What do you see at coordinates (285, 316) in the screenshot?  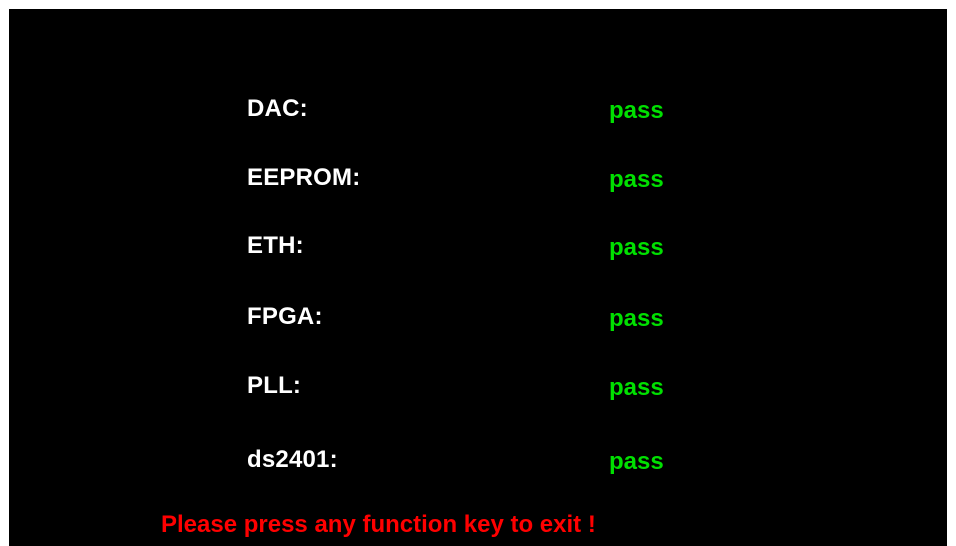 I see `test-label: FPGA:` at bounding box center [285, 316].